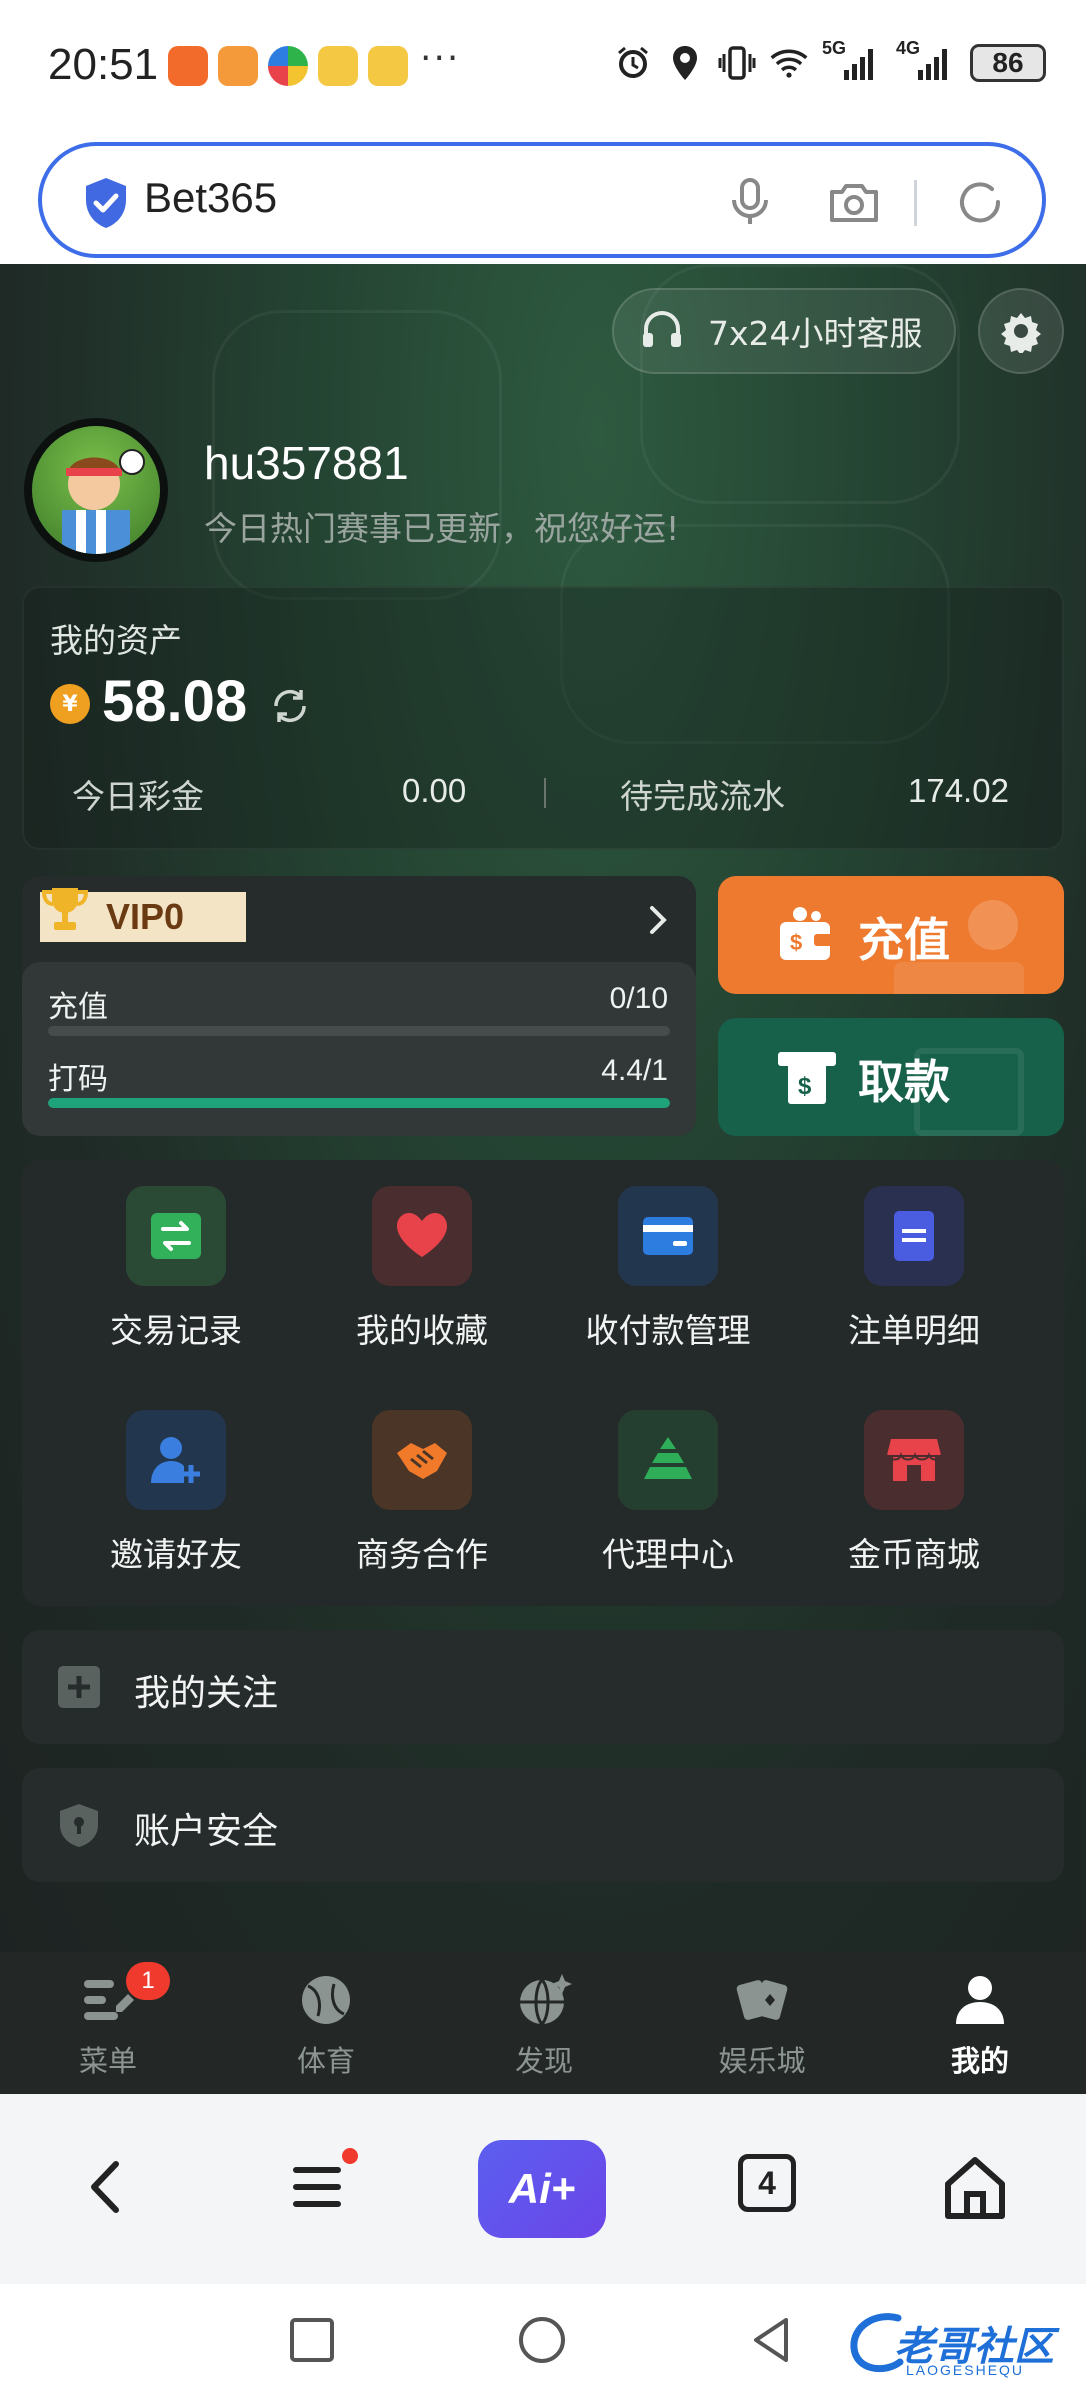 This screenshot has width=1086, height=2400. What do you see at coordinates (116, 640) in the screenshot?
I see `asset-title: 我的资产` at bounding box center [116, 640].